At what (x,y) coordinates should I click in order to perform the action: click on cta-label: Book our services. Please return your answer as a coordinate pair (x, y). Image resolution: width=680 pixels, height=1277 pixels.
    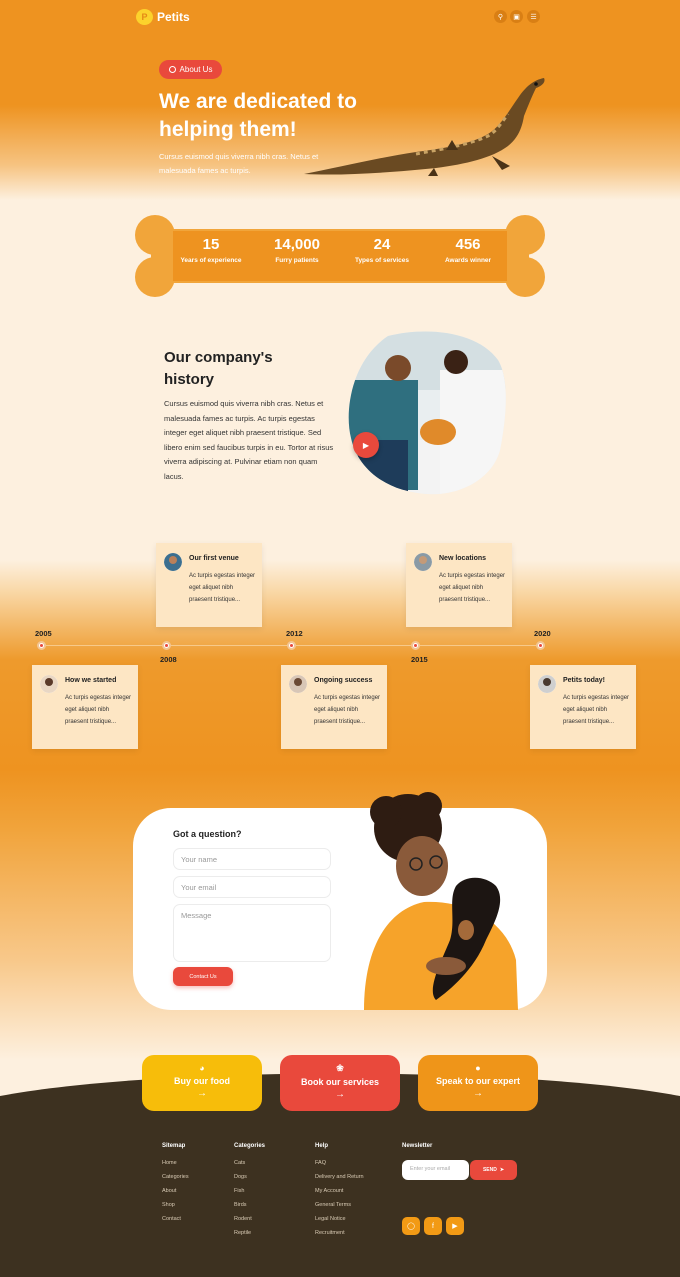
    Looking at the image, I should click on (340, 1082).